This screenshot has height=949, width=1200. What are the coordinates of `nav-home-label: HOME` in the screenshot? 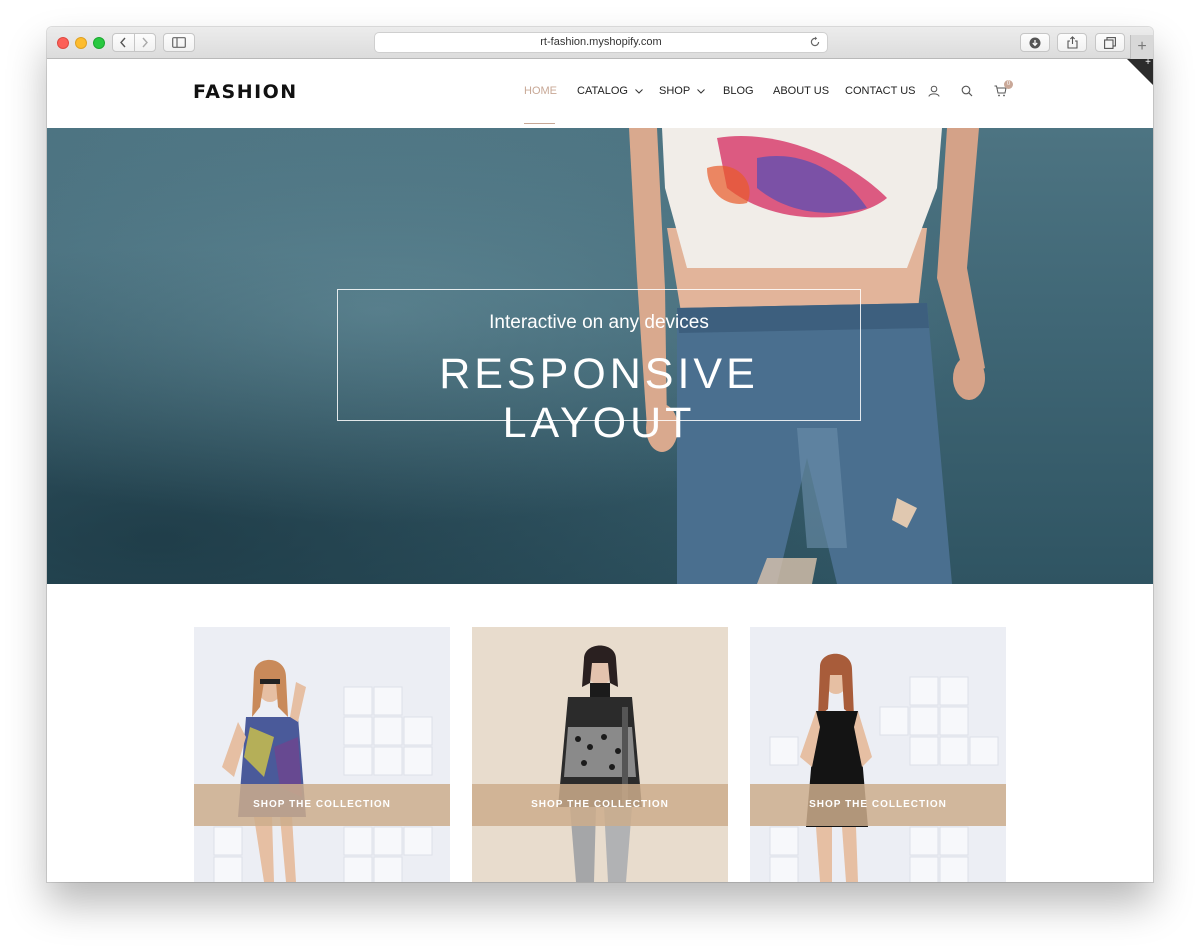 It's located at (540, 91).